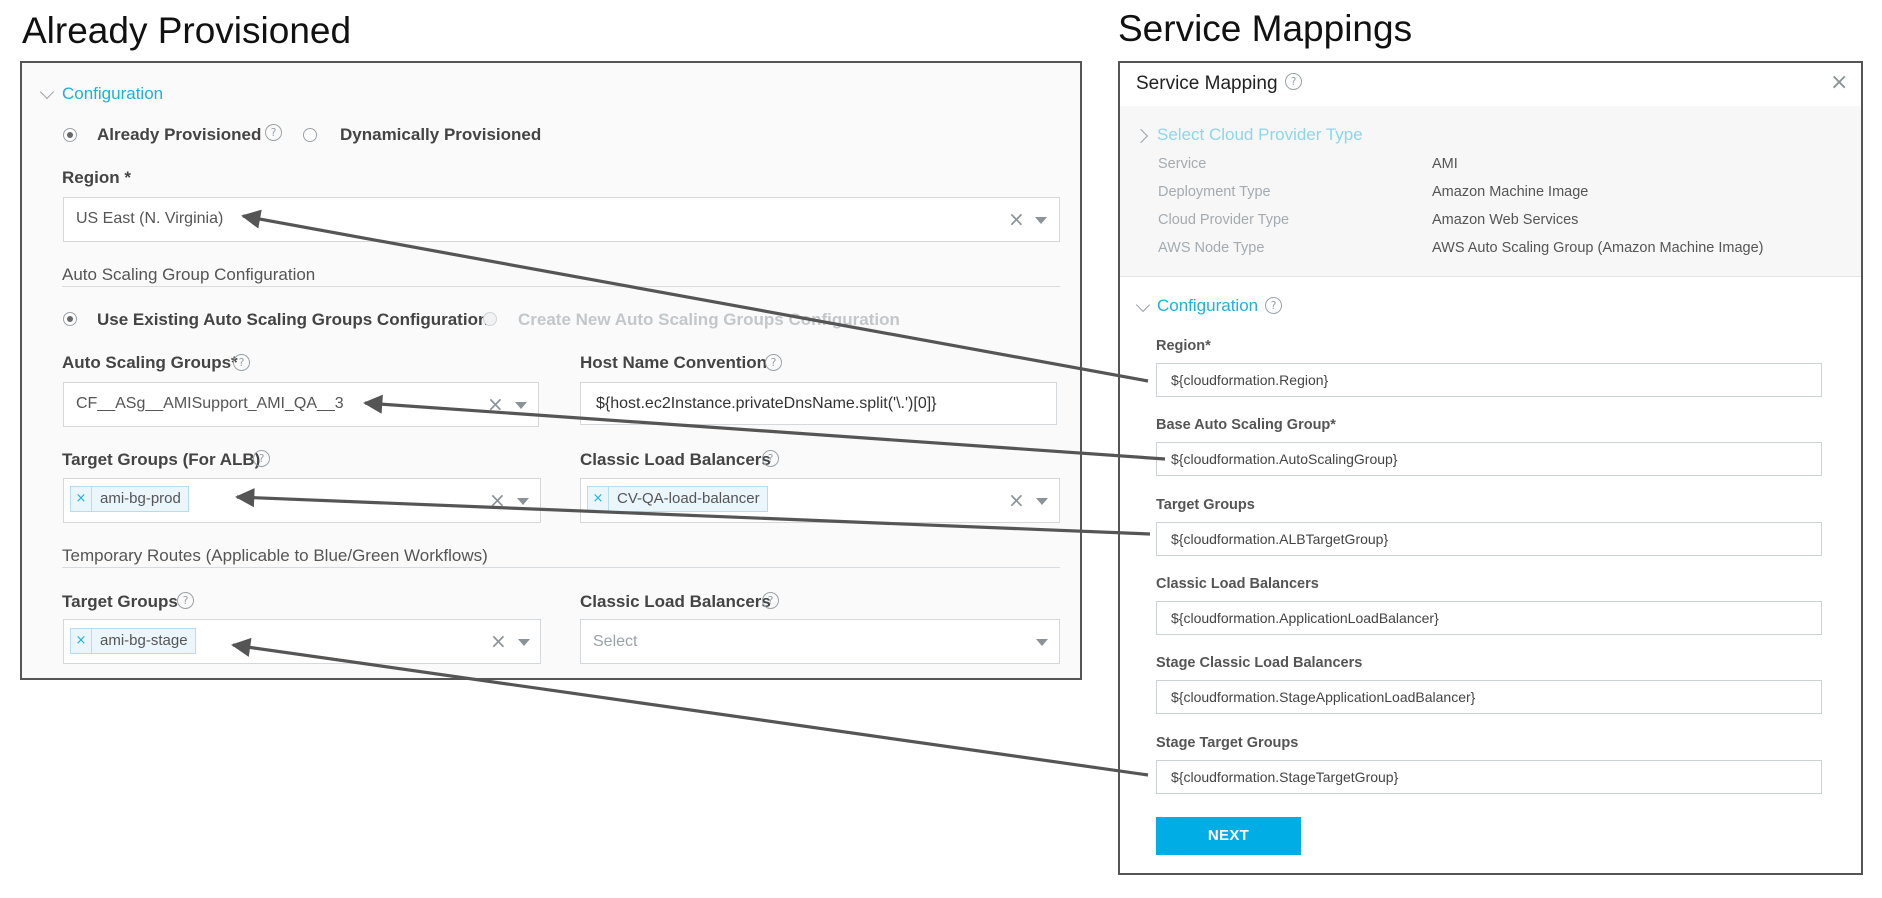 This screenshot has height=898, width=1882. I want to click on tag-cv-qa-load-balancer: × CV-QA-load-balancer, so click(677, 499).